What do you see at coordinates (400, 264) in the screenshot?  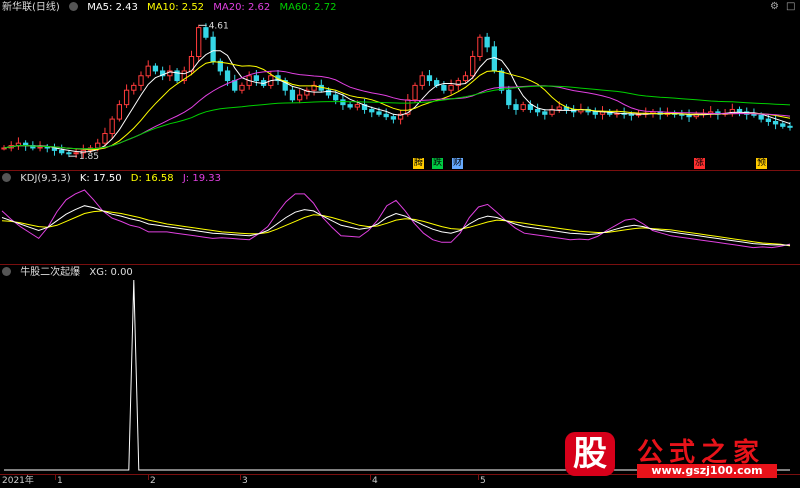 I see `divider-kdj` at bounding box center [400, 264].